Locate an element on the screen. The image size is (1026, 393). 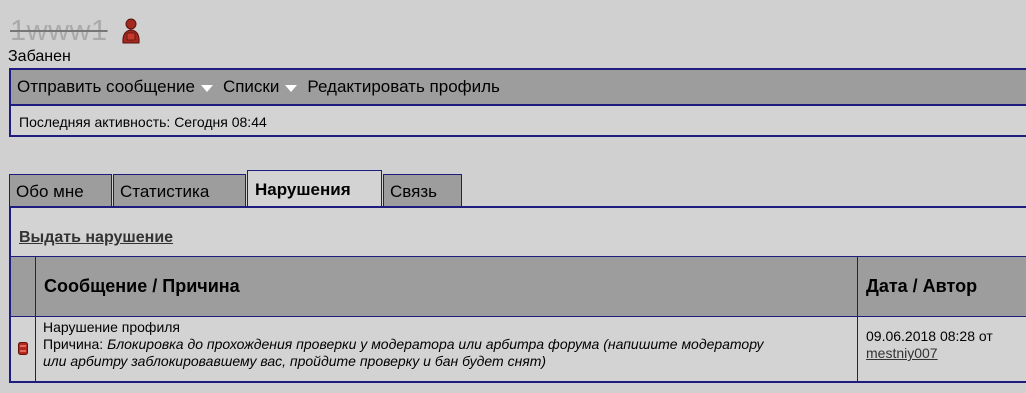
banned-user-icon is located at coordinates (131, 31).